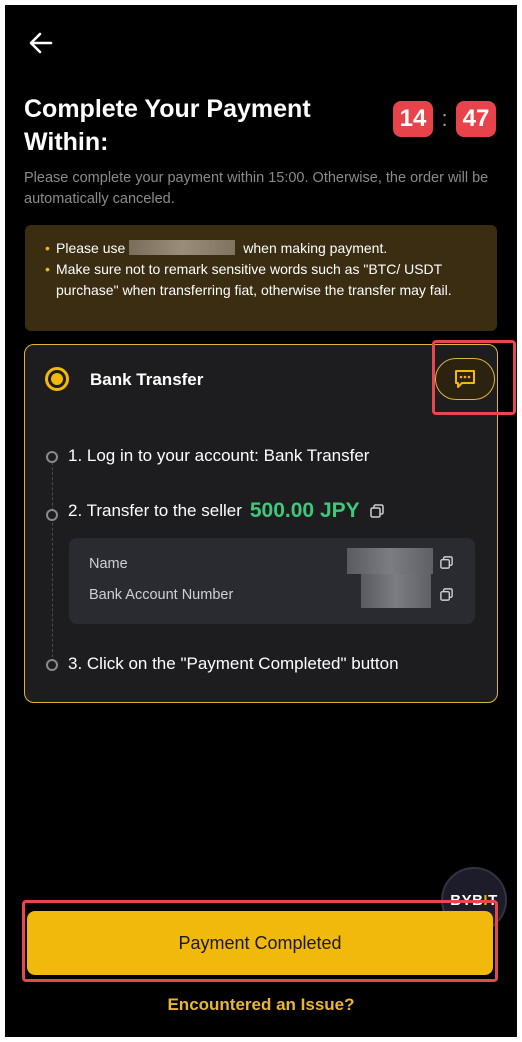 The width and height of the screenshot is (522, 1042). What do you see at coordinates (413, 119) in the screenshot?
I see `timer-minutes: 14` at bounding box center [413, 119].